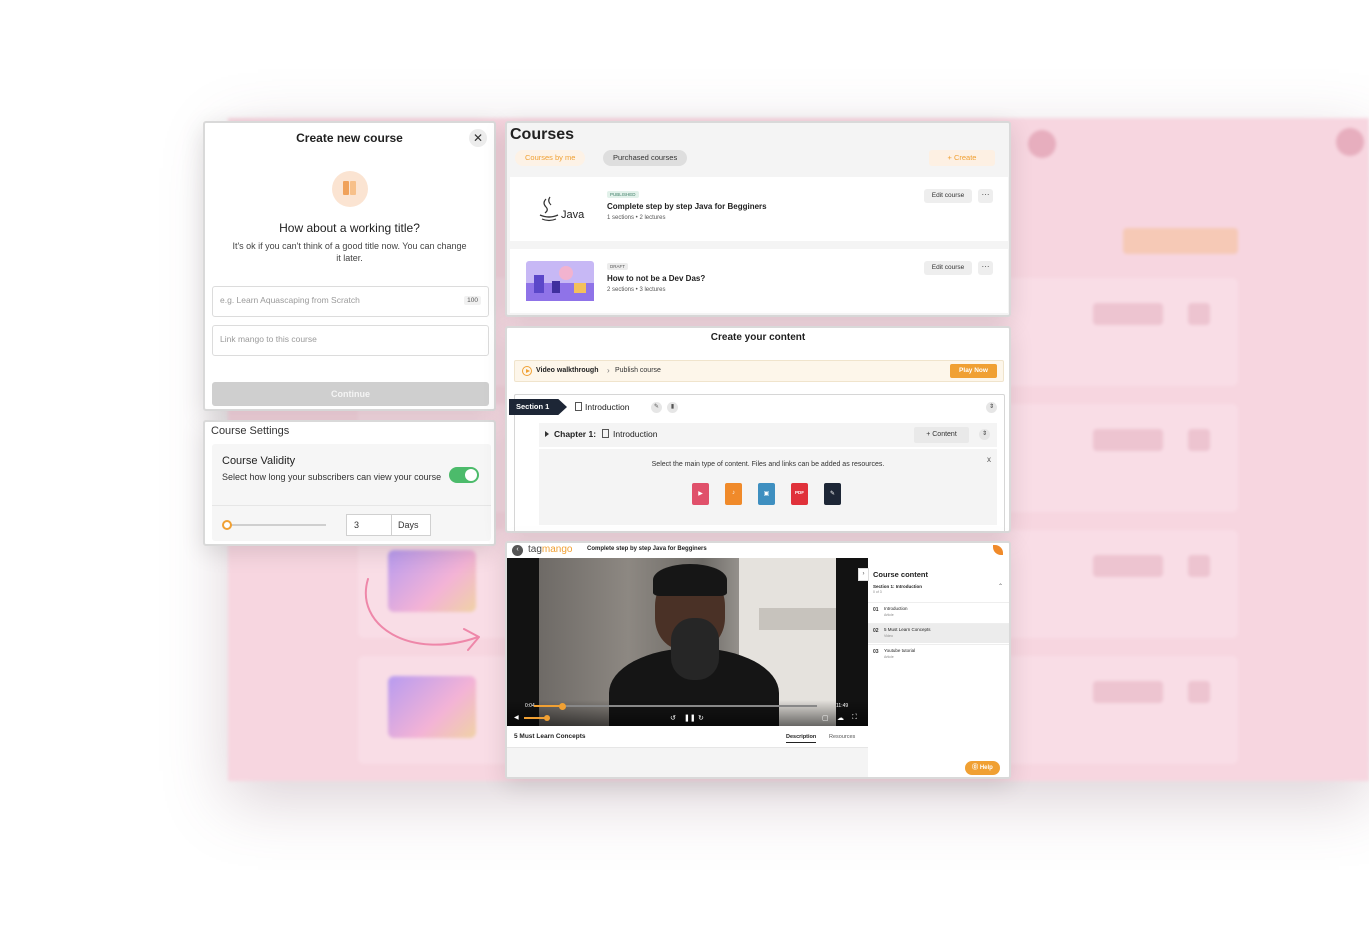  I want to click on fullscreen-icon: ⛶, so click(854, 718).